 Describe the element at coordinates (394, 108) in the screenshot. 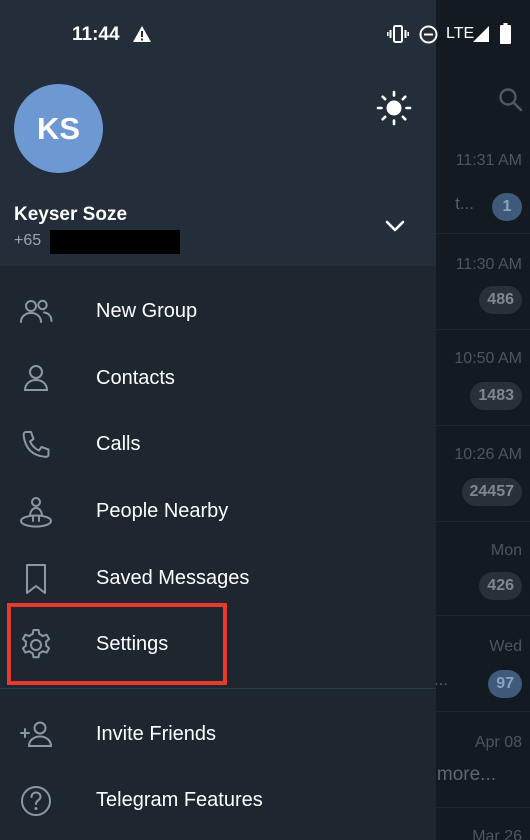

I see `sun-icon` at that location.